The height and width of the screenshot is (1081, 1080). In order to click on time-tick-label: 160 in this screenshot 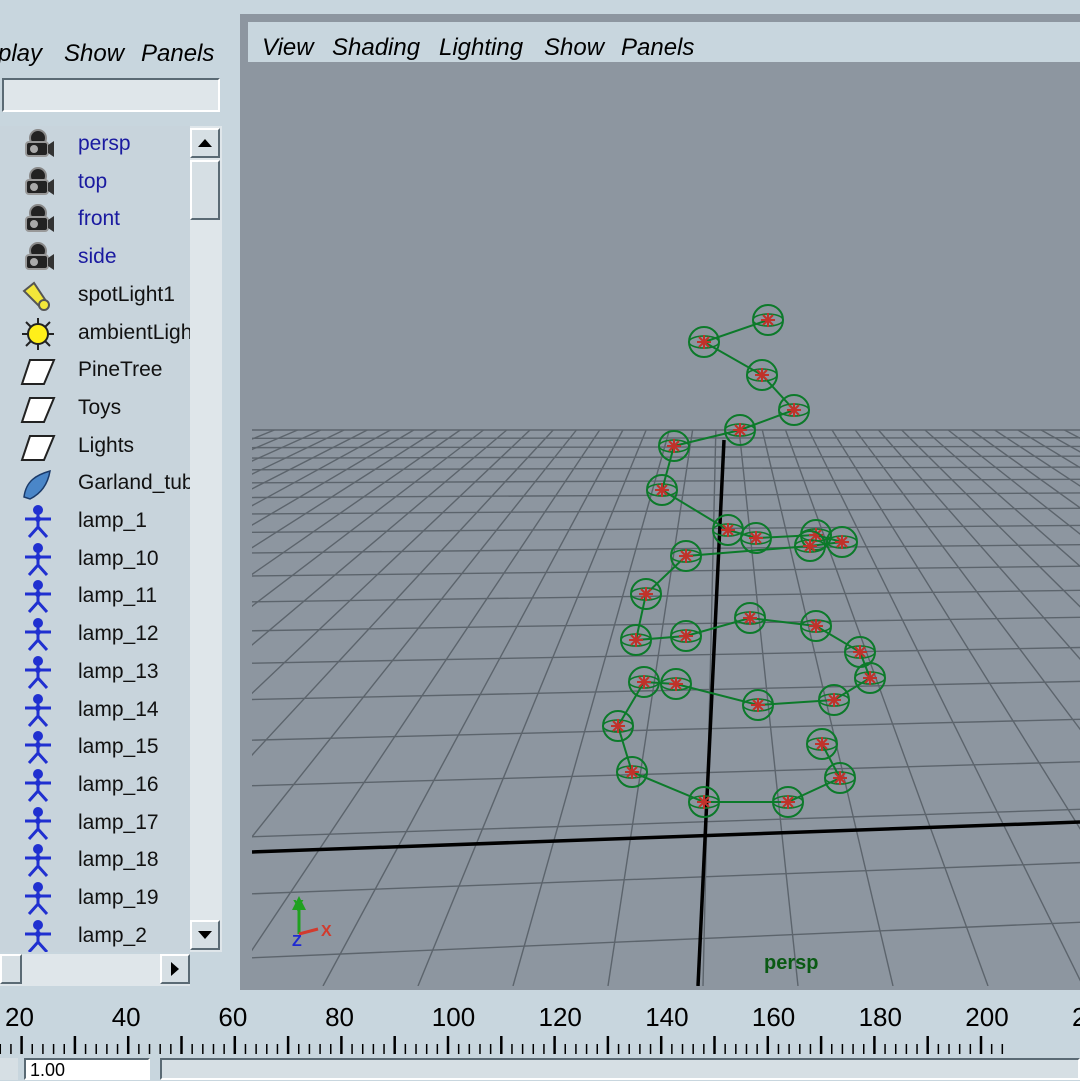, I will do `click(773, 1017)`.